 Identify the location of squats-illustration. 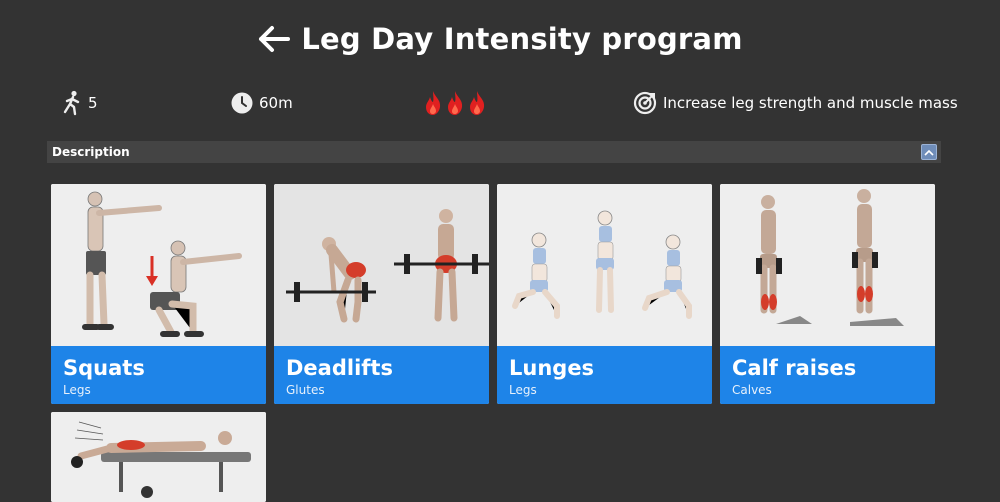
(158, 265).